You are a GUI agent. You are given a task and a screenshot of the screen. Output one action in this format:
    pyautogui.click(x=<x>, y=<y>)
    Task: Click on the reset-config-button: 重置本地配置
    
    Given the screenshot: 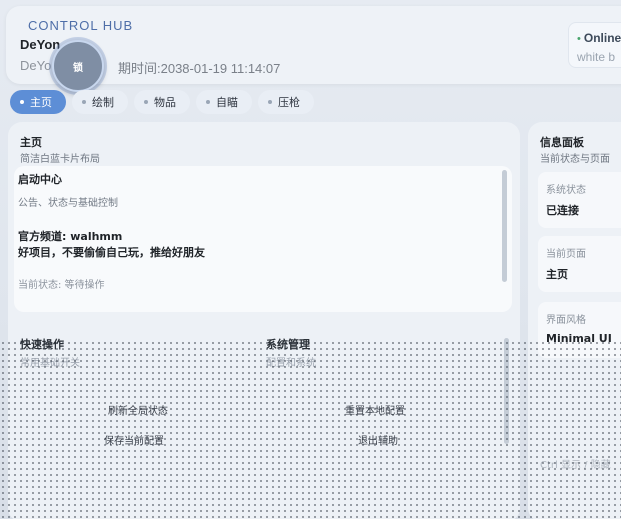 What is the action you would take?
    pyautogui.click(x=375, y=409)
    